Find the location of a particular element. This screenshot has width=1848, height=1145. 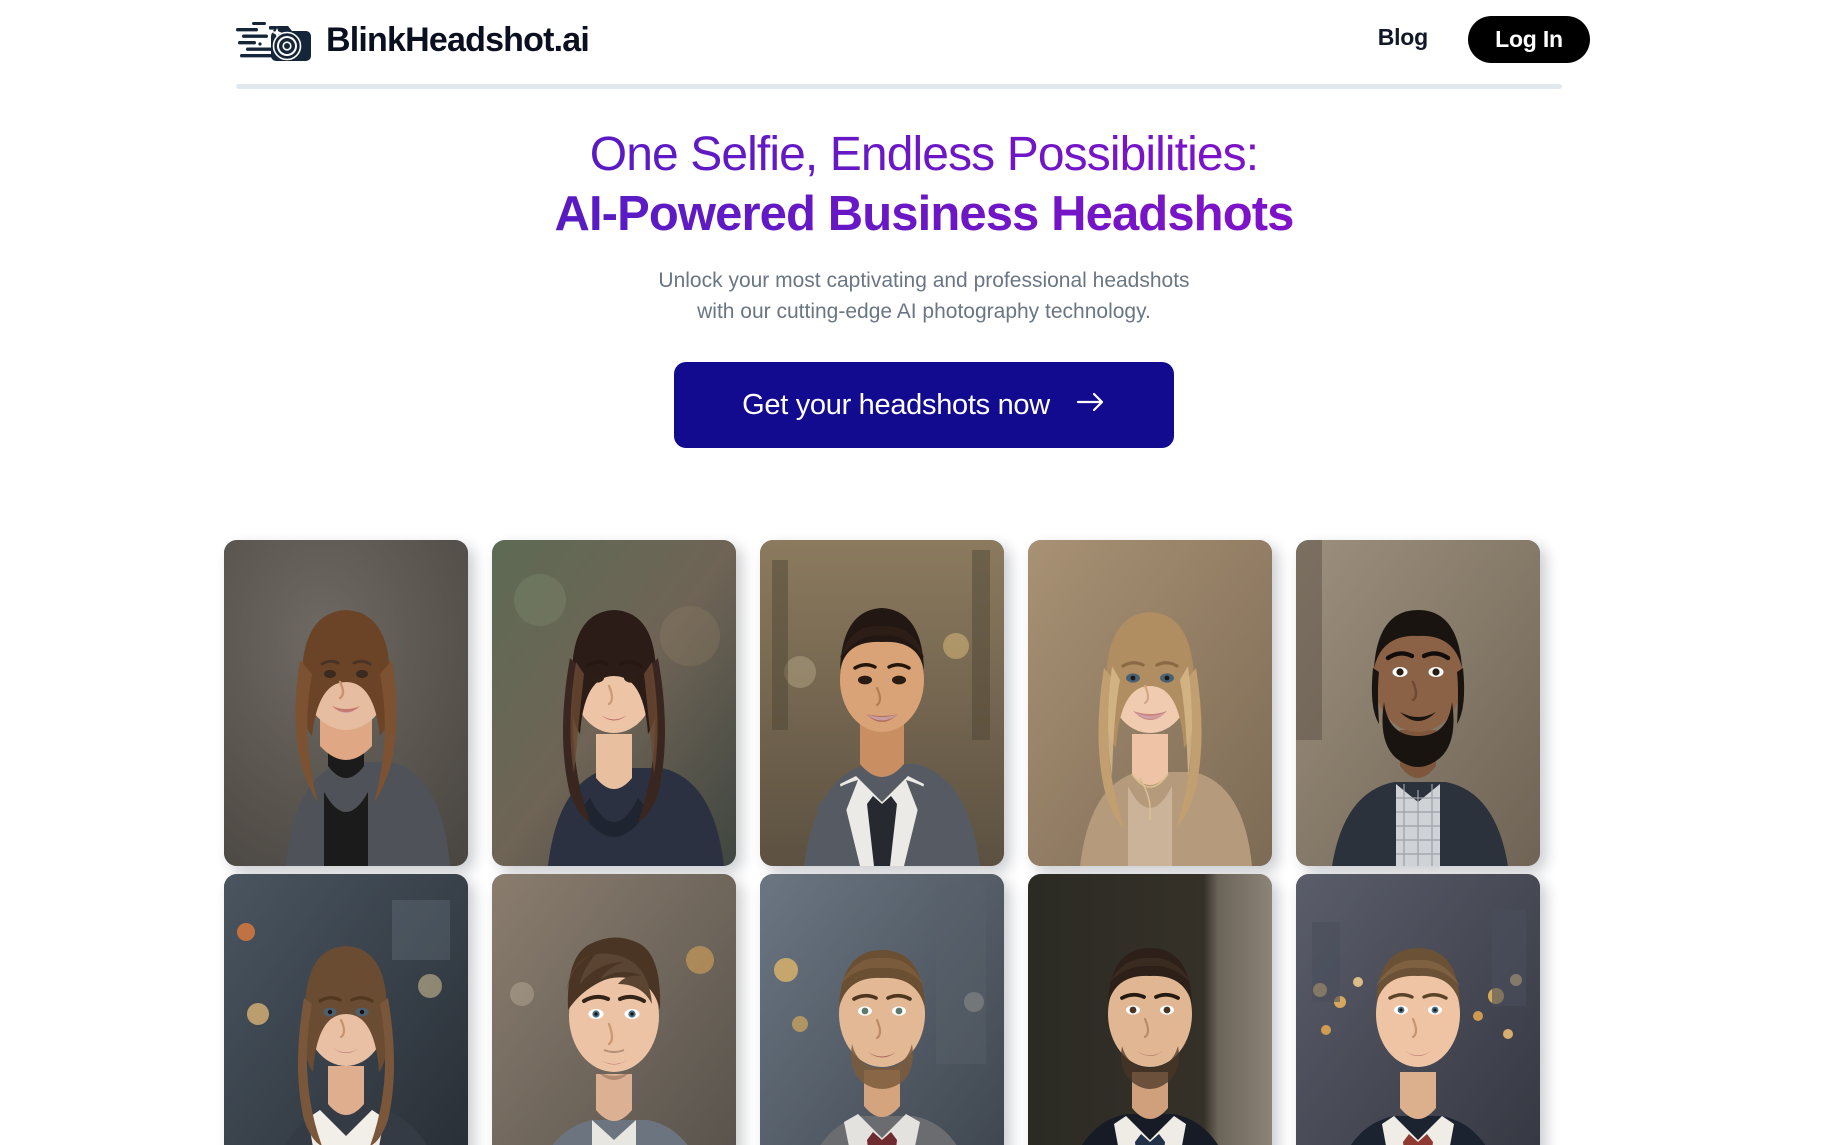

header-divider is located at coordinates (899, 86).